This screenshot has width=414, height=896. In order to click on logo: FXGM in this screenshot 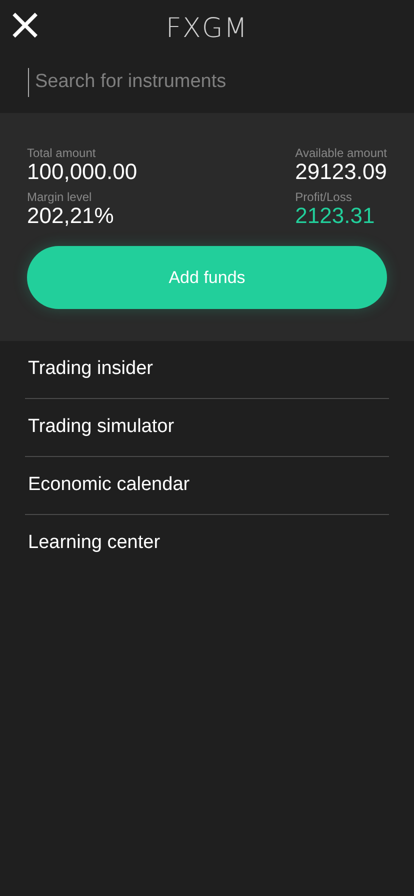, I will do `click(207, 28)`.